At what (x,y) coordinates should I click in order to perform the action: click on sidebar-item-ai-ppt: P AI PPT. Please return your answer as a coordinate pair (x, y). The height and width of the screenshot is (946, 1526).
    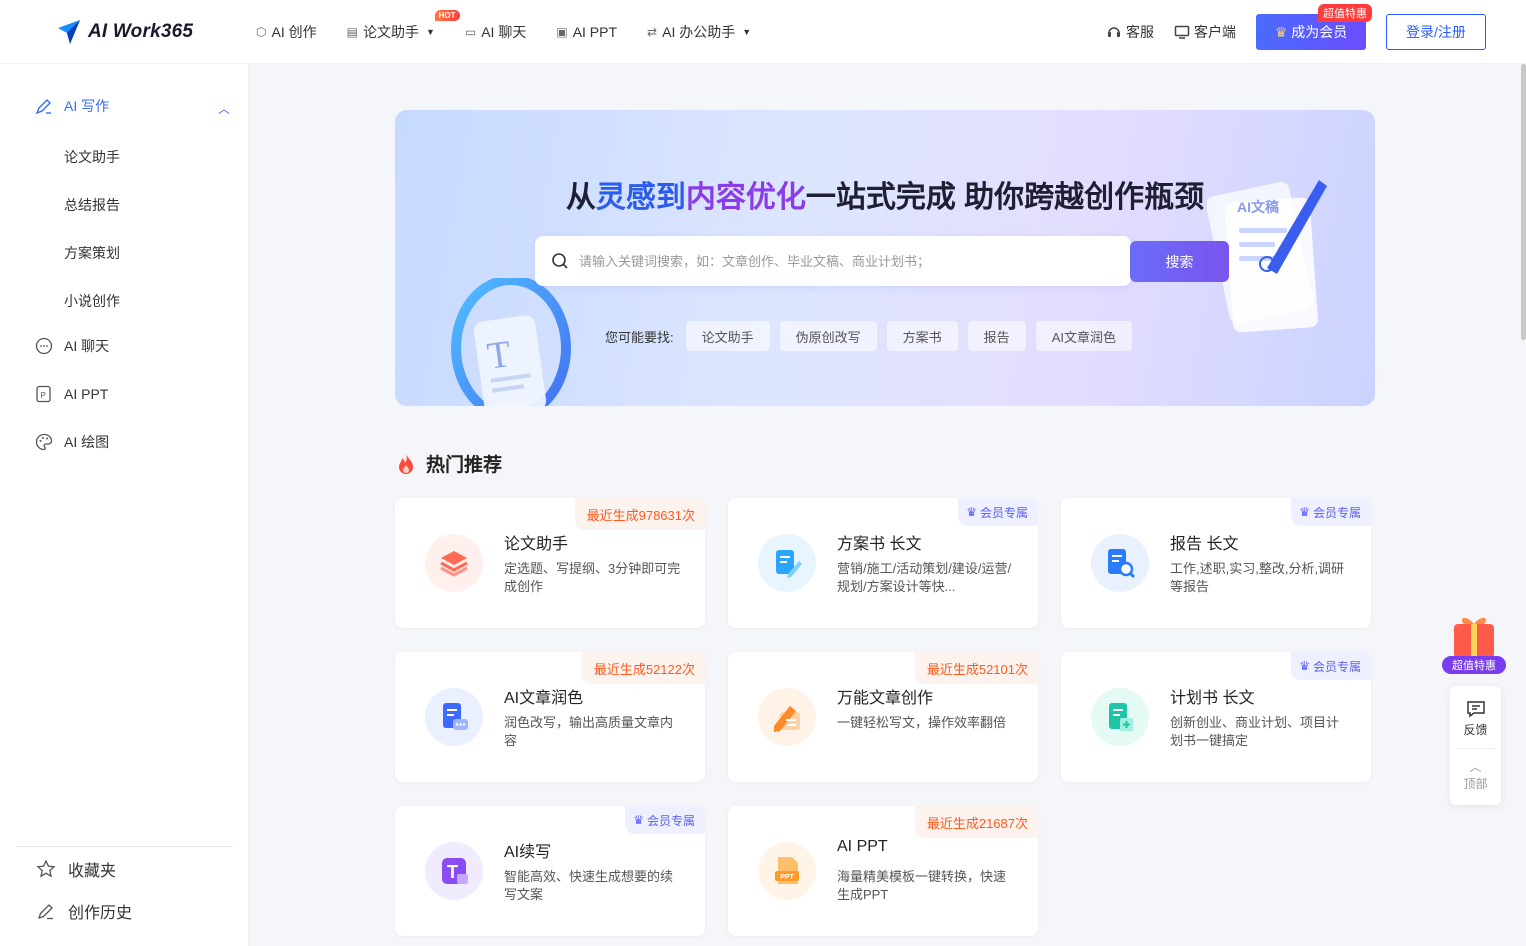
    Looking at the image, I should click on (71, 394).